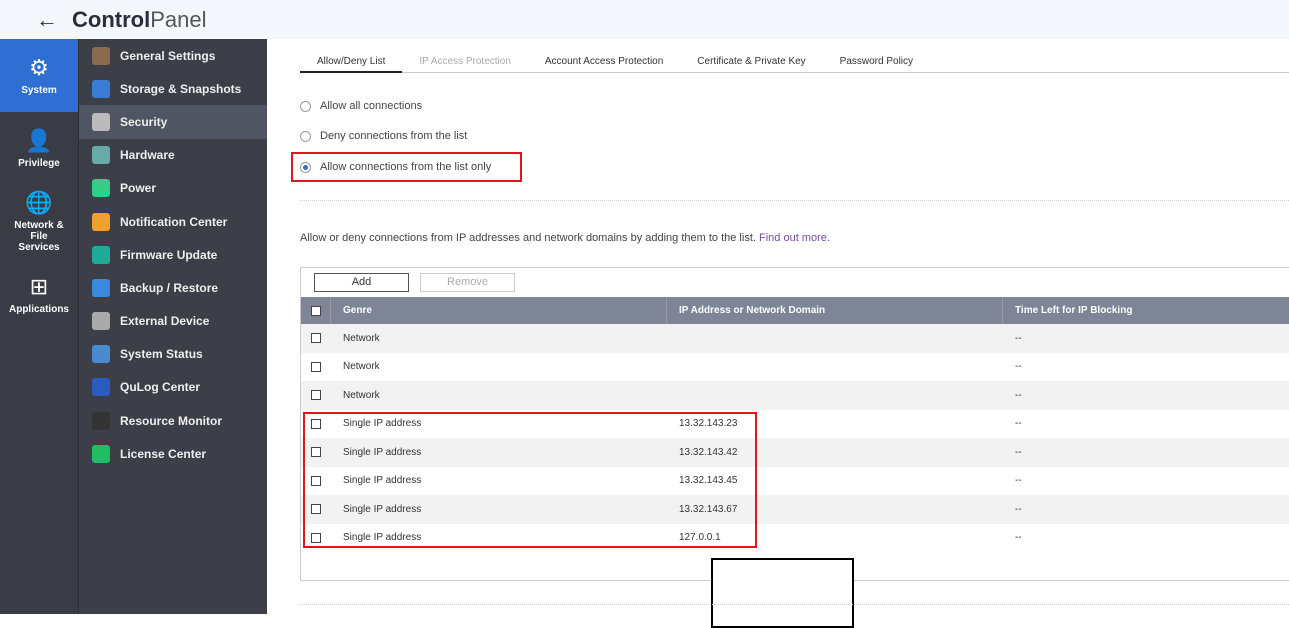 This screenshot has height=628, width=1289. Describe the element at coordinates (39, 67) in the screenshot. I see `gear-icon: ⚙` at that location.